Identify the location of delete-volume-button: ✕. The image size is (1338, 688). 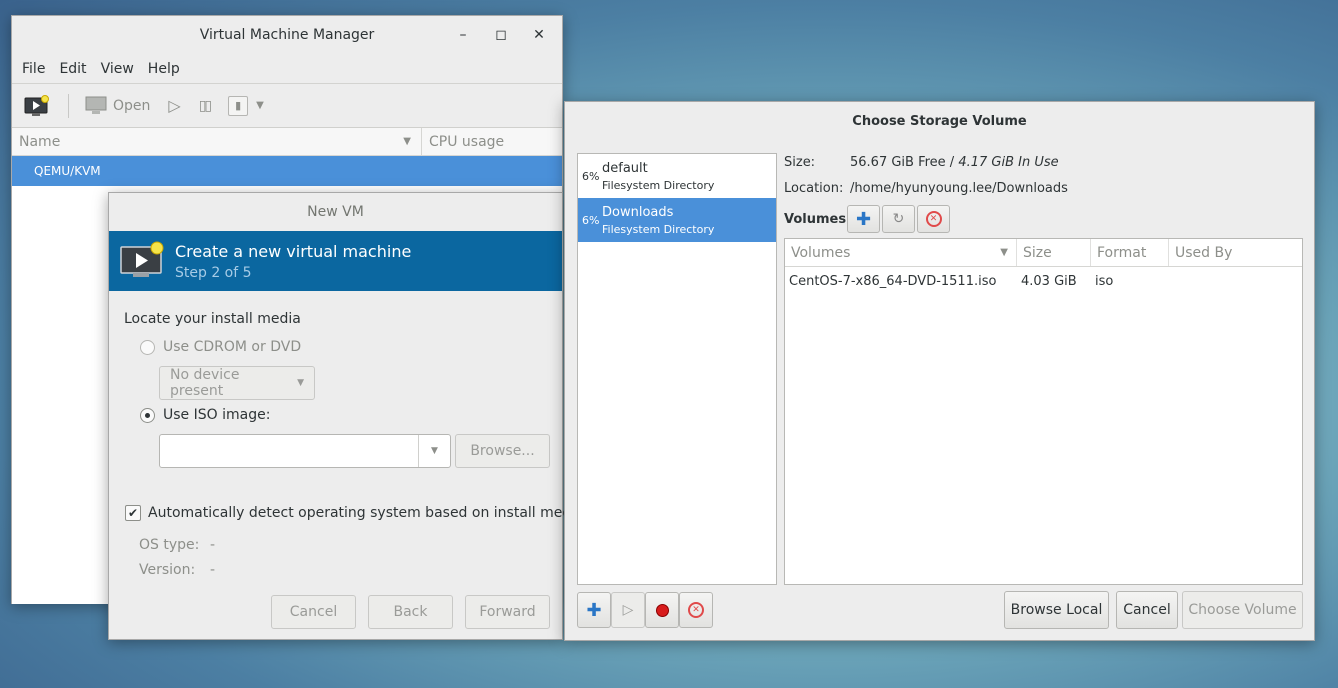
(933, 219).